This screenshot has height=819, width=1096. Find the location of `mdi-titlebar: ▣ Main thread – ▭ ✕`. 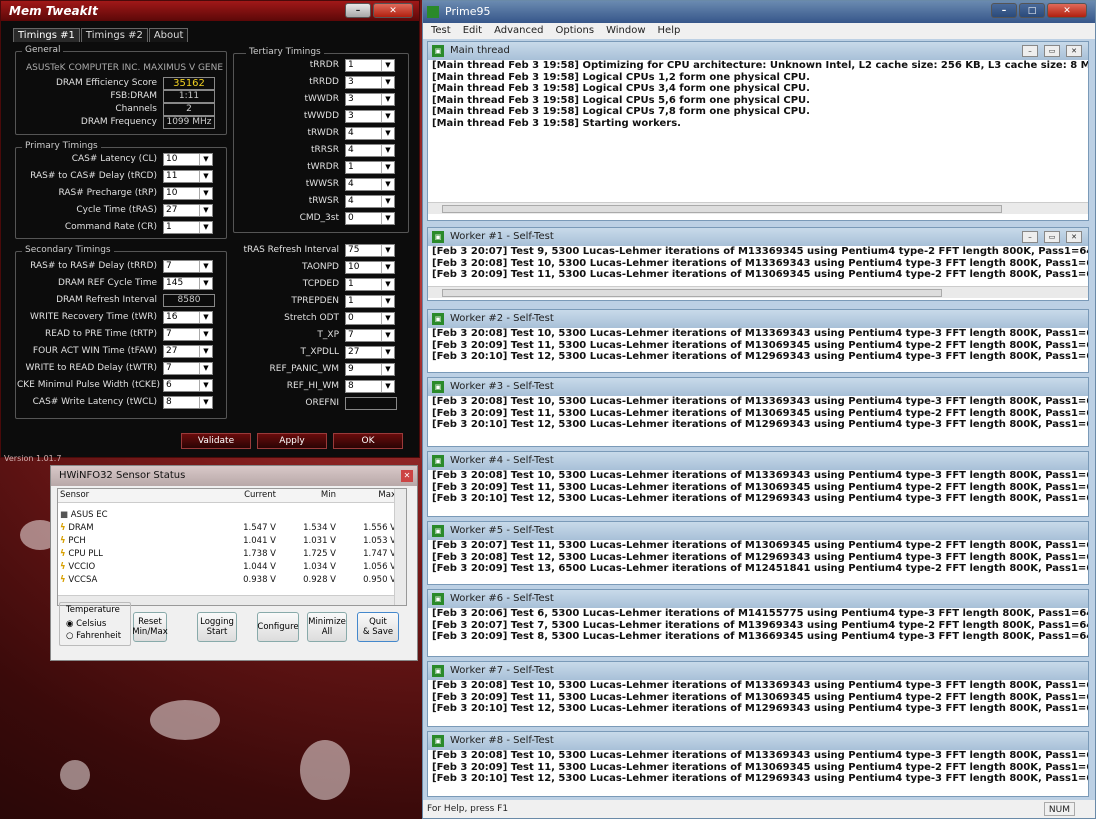

mdi-titlebar: ▣ Main thread – ▭ ✕ is located at coordinates (758, 51).